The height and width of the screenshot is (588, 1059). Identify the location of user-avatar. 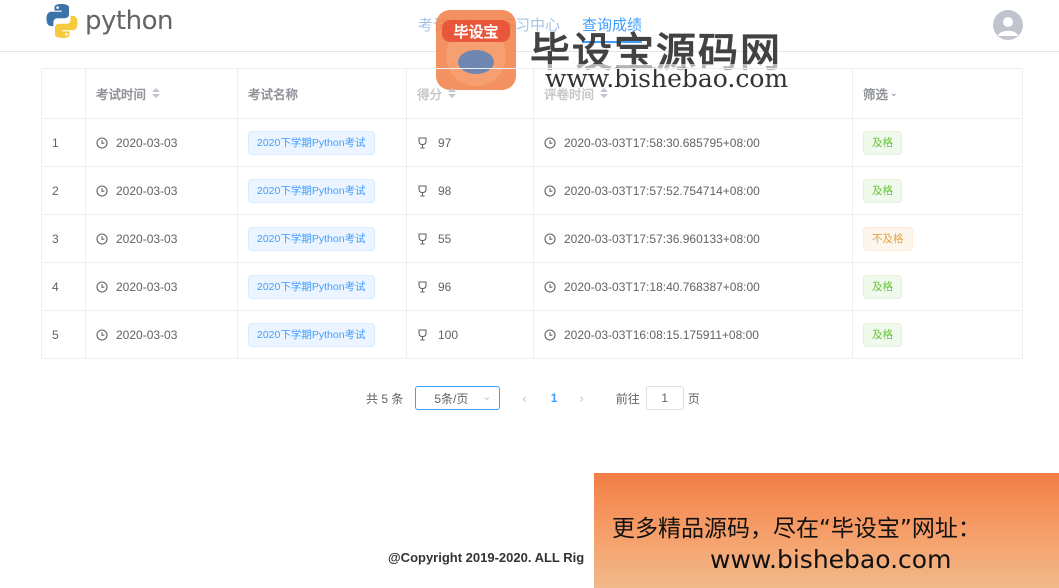
(1008, 25).